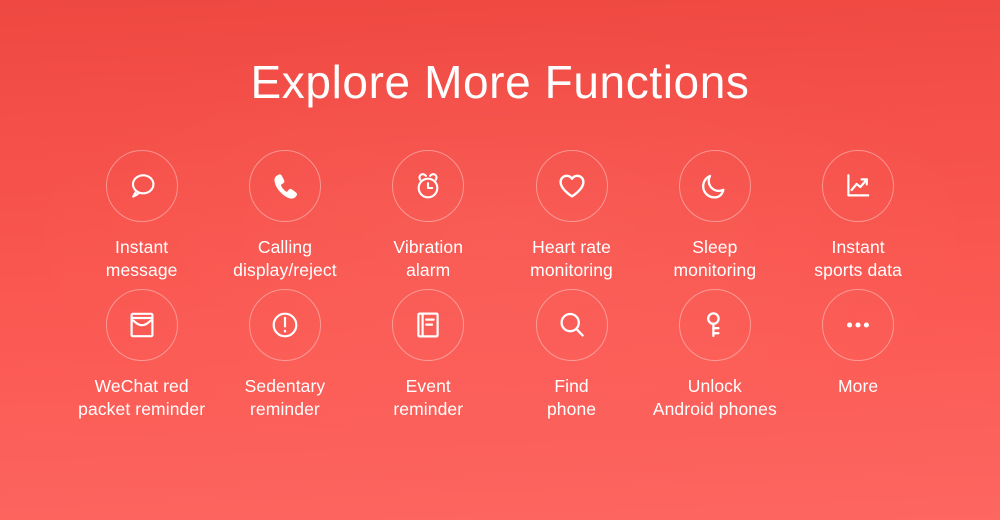  Describe the element at coordinates (571, 258) in the screenshot. I see `feature-label: Heart rate monitoring` at that location.